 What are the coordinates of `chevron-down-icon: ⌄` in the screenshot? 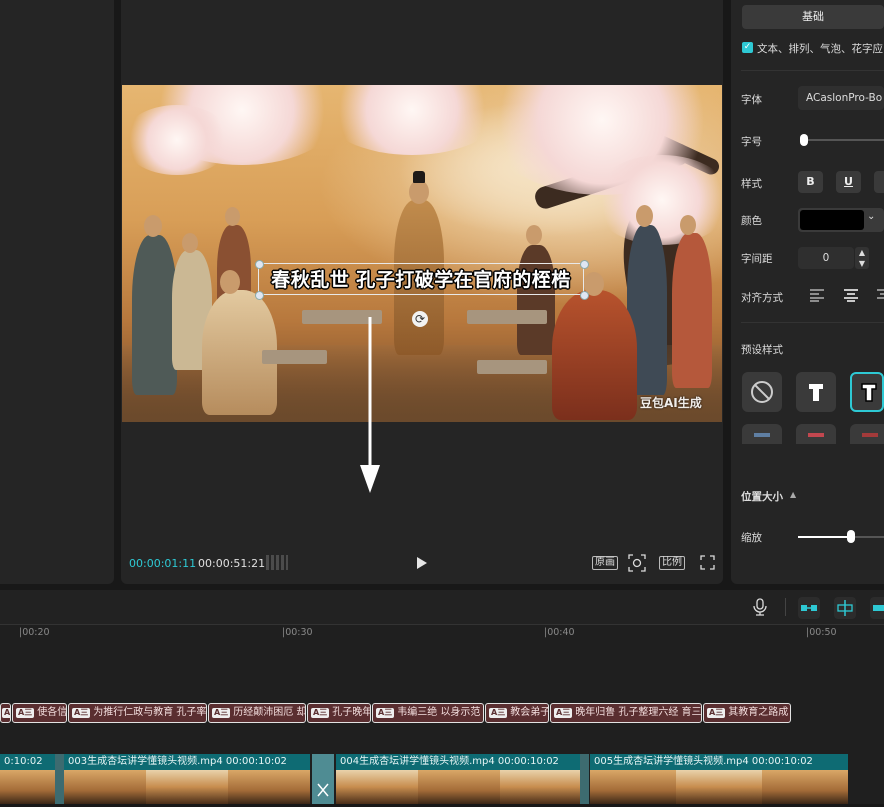 It's located at (871, 216).